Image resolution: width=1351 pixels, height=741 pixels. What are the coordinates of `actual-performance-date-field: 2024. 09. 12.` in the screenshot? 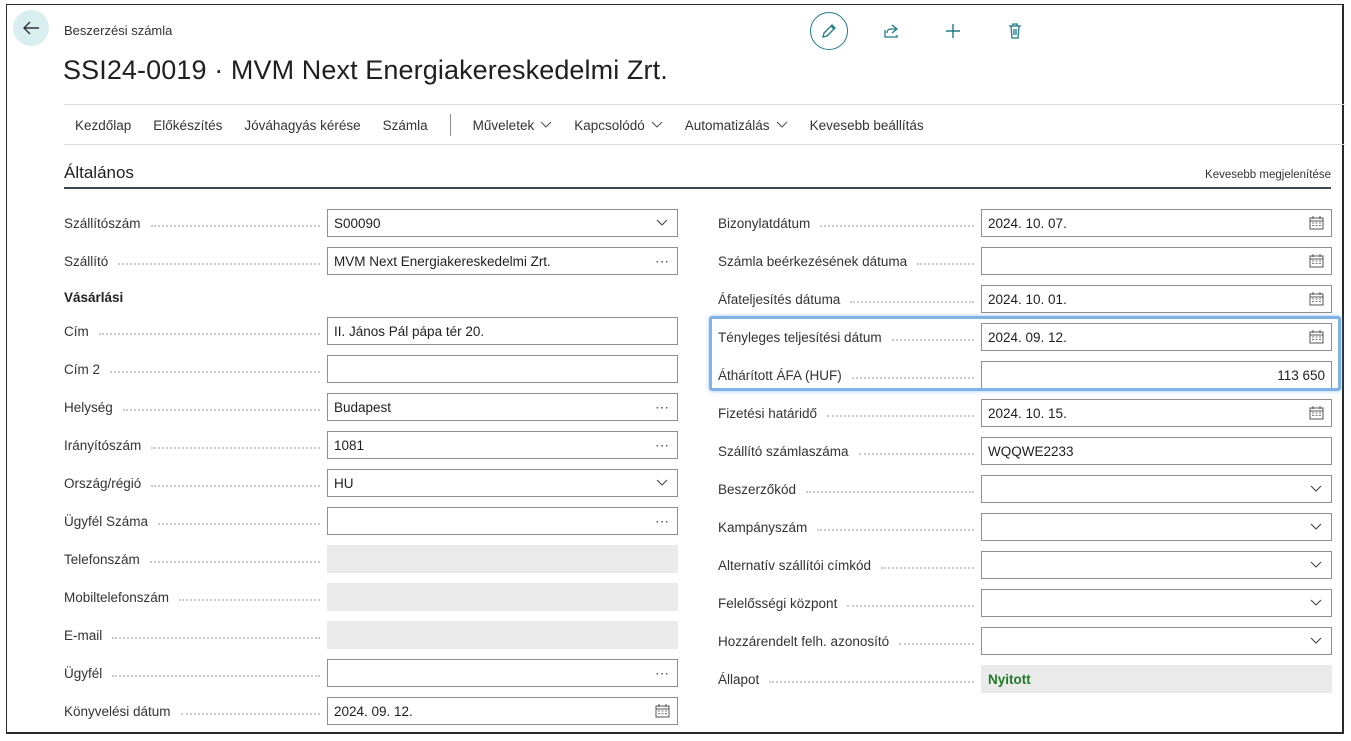 It's located at (1156, 337).